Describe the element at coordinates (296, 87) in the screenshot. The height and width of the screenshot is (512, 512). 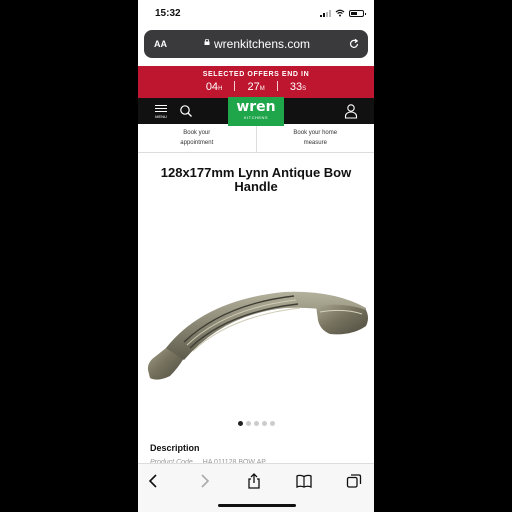
I see `countdown-seconds: 33` at that location.